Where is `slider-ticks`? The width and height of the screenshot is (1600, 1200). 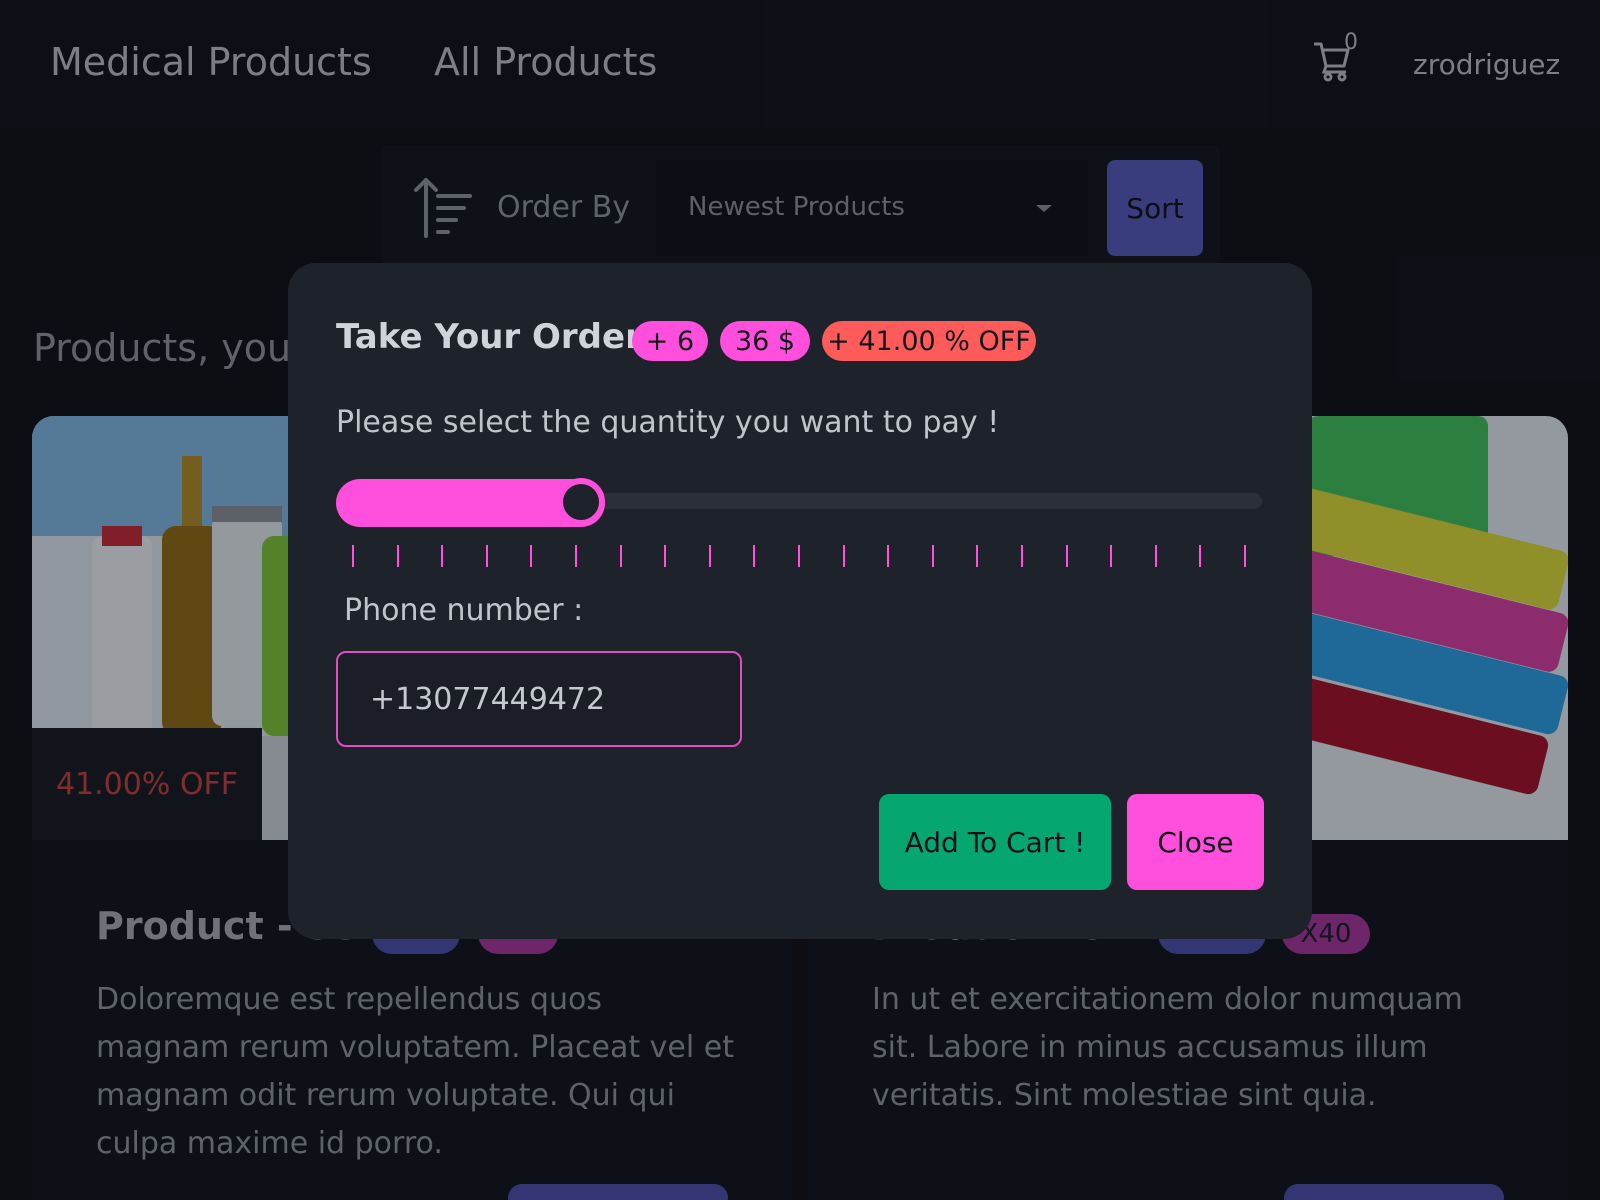 slider-ticks is located at coordinates (799, 557).